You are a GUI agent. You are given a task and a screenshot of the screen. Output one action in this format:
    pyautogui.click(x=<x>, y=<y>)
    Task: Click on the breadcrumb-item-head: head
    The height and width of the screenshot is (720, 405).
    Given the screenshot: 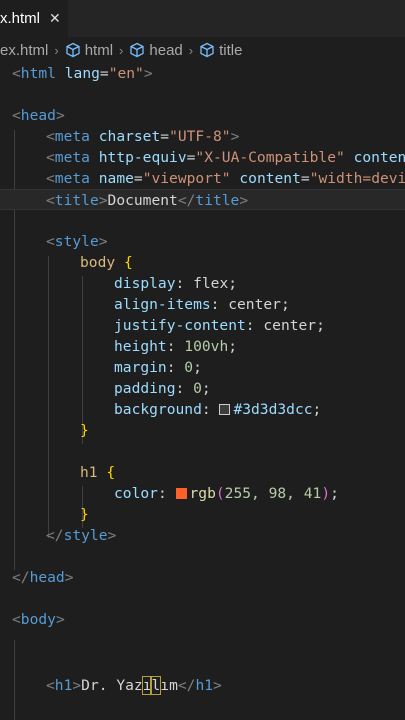 What is the action you would take?
    pyautogui.click(x=156, y=50)
    